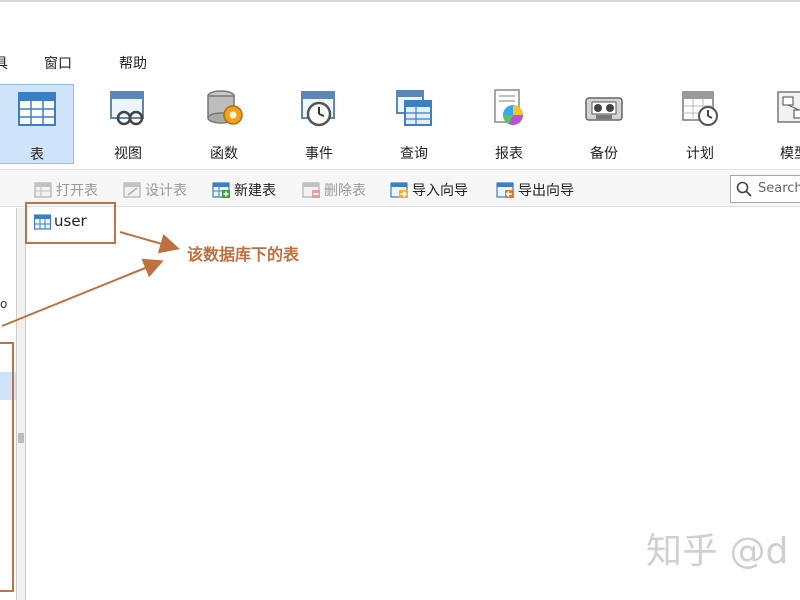 The image size is (800, 600). What do you see at coordinates (400, 22) in the screenshot?
I see `title-bar` at bounding box center [400, 22].